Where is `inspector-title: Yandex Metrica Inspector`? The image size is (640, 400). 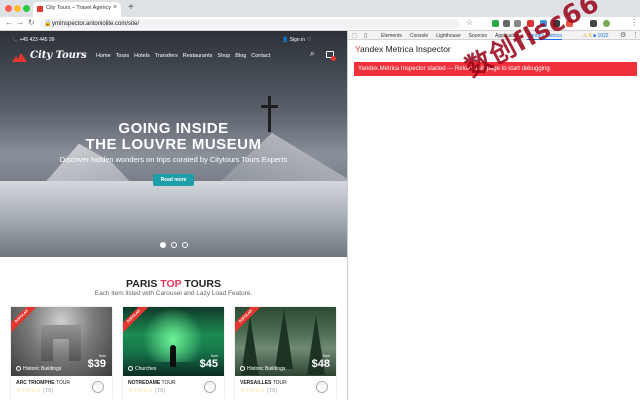
inspector-title: Yandex Metrica Inspector is located at coordinates (403, 49).